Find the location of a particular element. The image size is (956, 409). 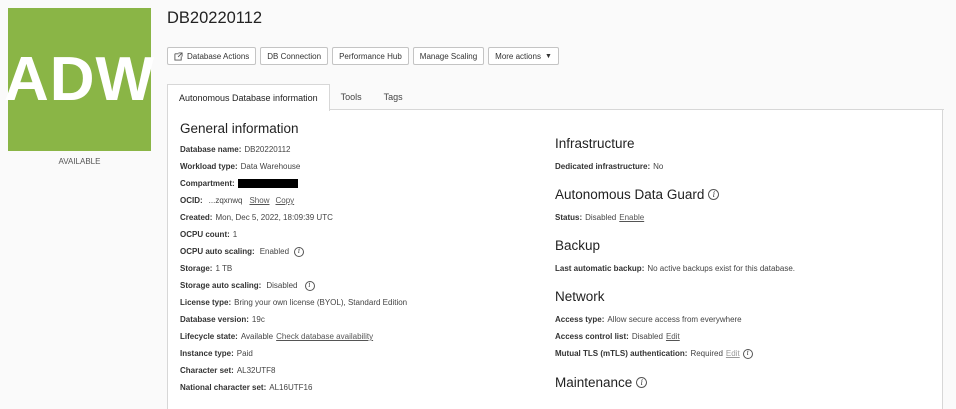

more-actions-button: More actions ▼ is located at coordinates (523, 56).